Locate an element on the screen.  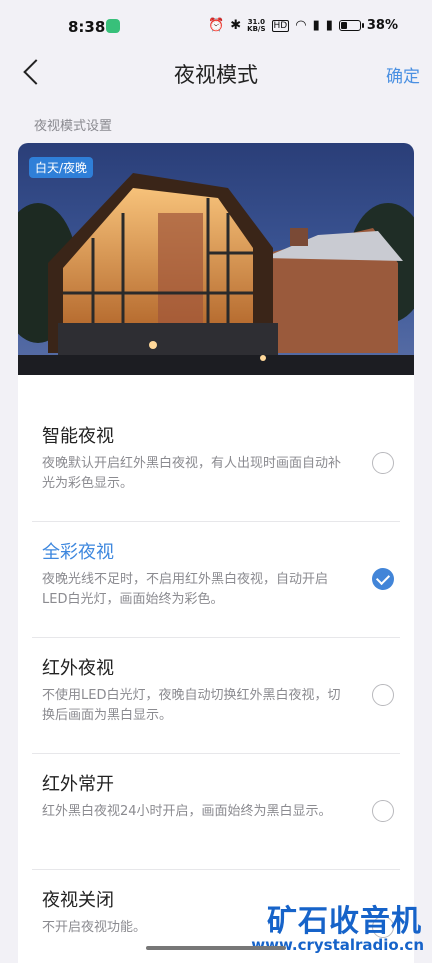
section-label: 夜视模式设置 is located at coordinates (73, 126).